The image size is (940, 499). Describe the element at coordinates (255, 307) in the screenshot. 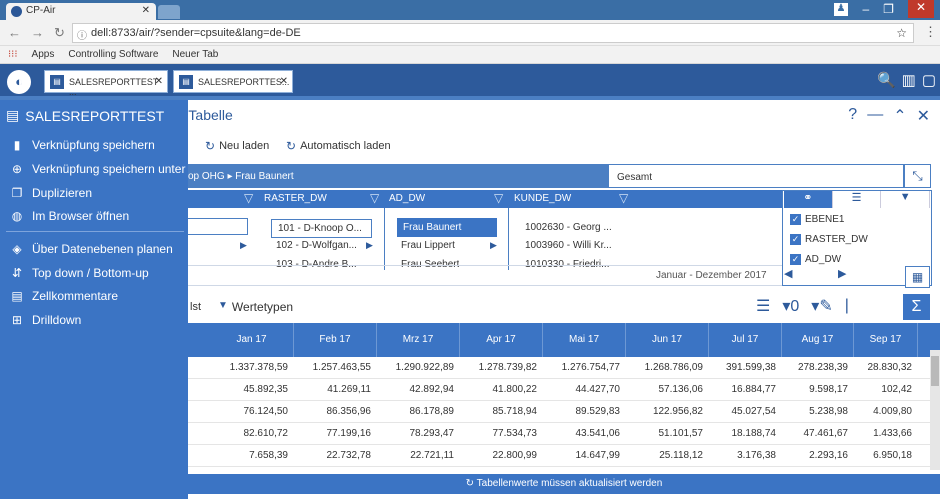

I see `value-types-dropdown: ▼ Wertetypen` at that location.